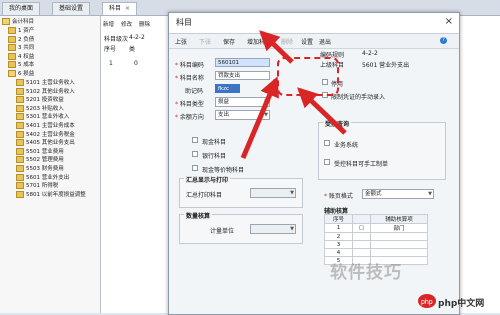 The image size is (500, 315). I want to click on arrow-to-code-field, so click(322, 111).